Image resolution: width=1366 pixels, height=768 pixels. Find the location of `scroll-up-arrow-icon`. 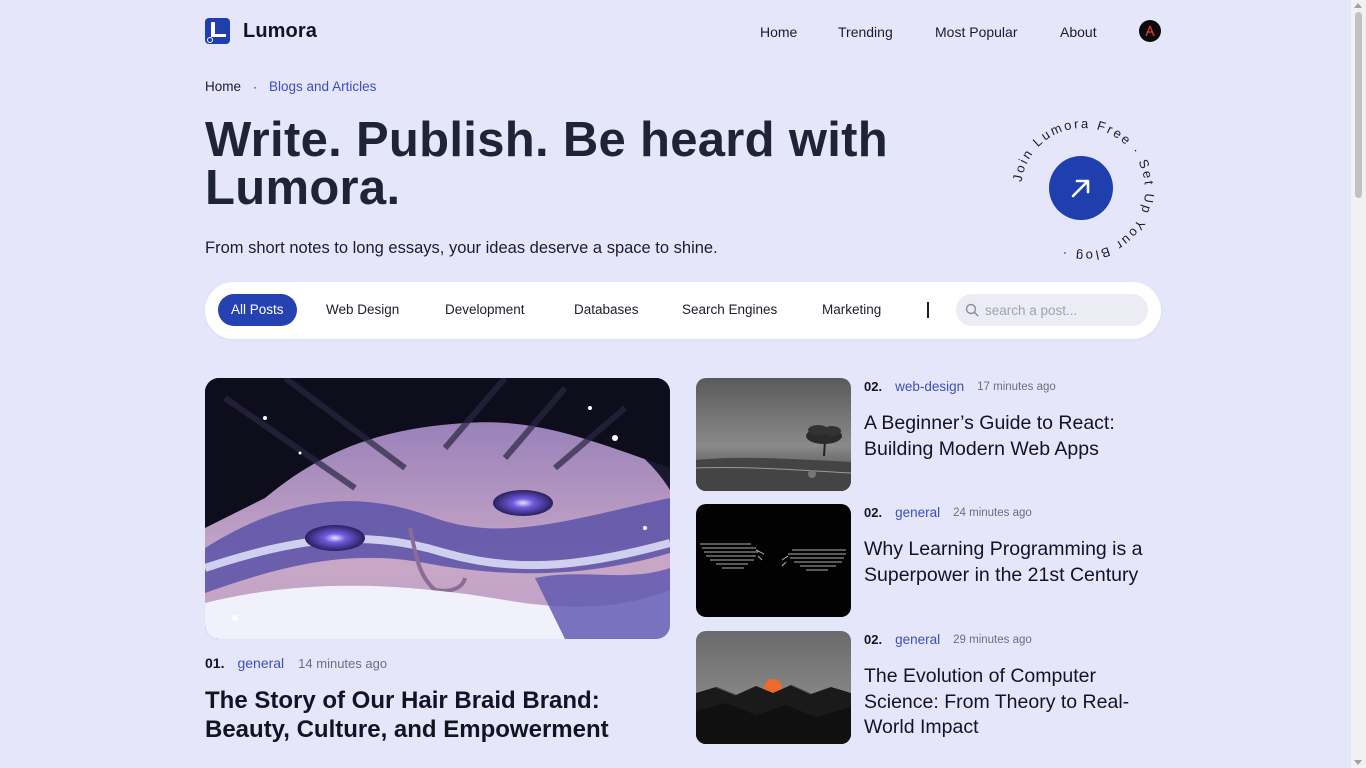

scroll-up-arrow-icon is located at coordinates (1358, 5).